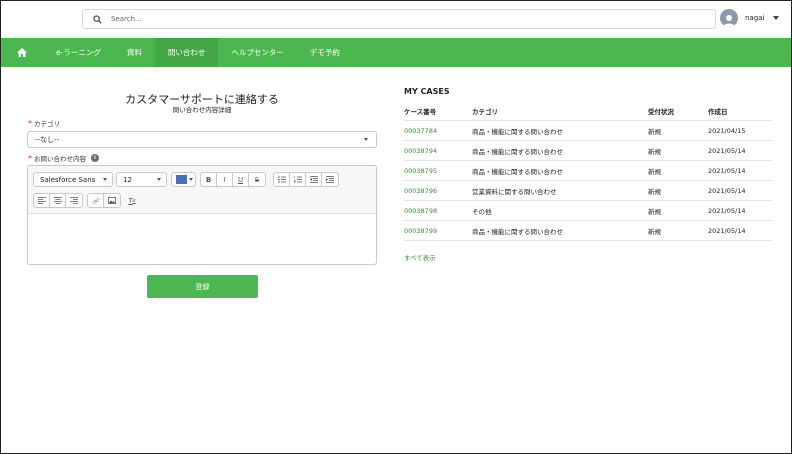 The height and width of the screenshot is (454, 792). Describe the element at coordinates (78, 52) in the screenshot. I see `nav-item-elearning: e-ラーニング` at that location.